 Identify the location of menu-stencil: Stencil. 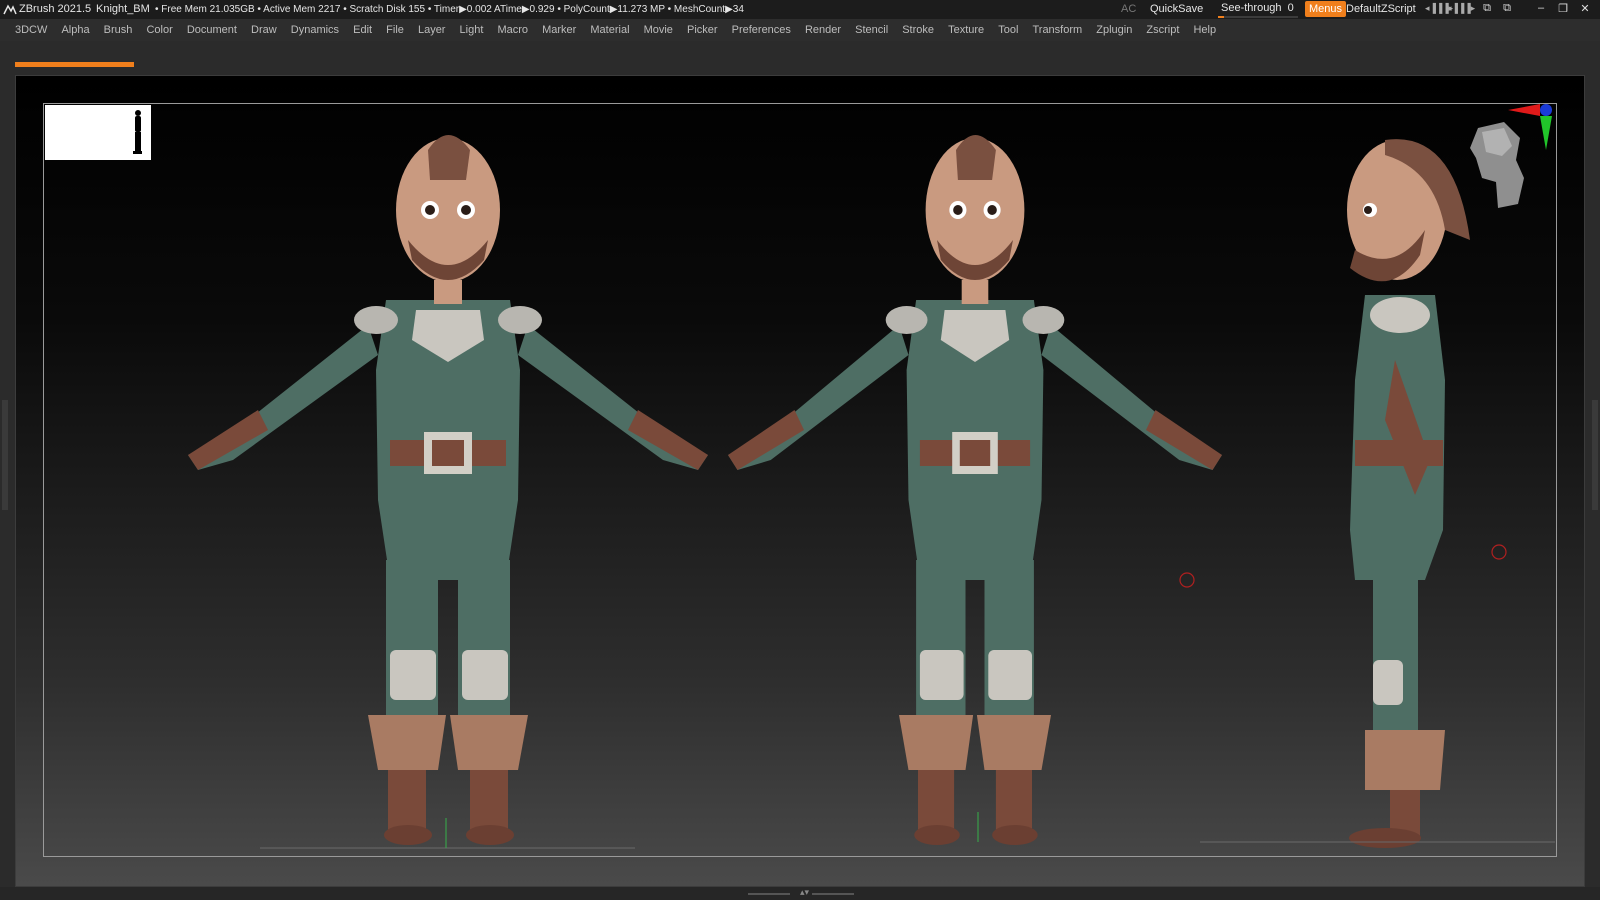
(871, 30).